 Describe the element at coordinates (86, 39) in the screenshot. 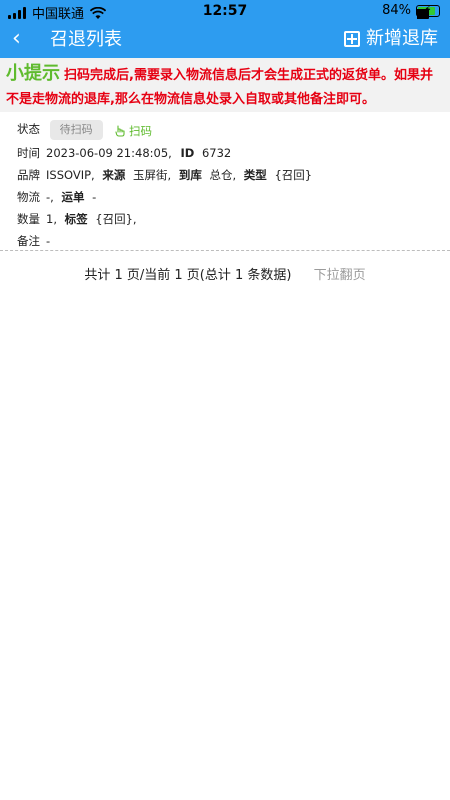

I see `page-title: 召退列表` at that location.